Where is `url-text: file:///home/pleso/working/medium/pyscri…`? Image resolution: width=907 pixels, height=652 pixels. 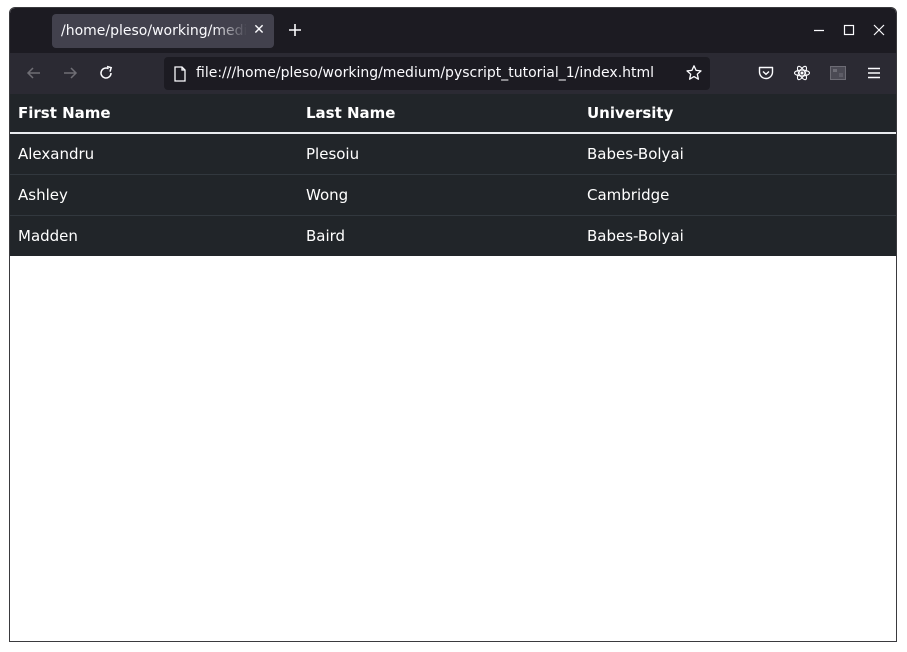 url-text: file:///home/pleso/working/medium/pyscri… is located at coordinates (425, 73).